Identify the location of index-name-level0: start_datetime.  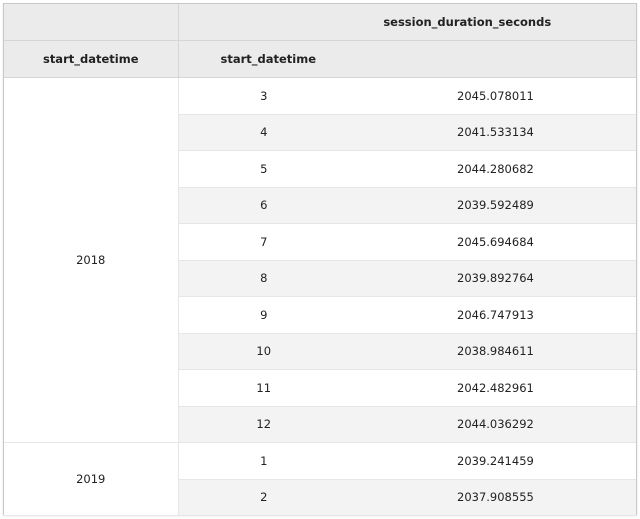
(91, 59).